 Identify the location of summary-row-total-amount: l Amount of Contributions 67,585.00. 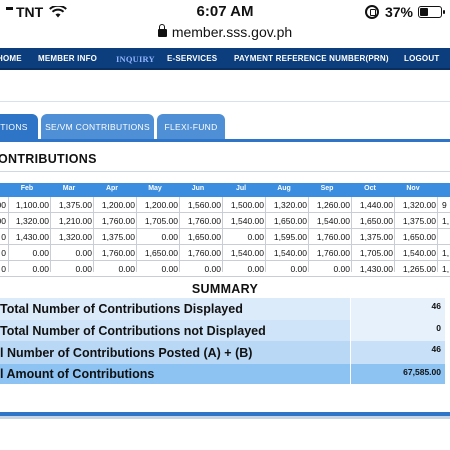
(222, 374).